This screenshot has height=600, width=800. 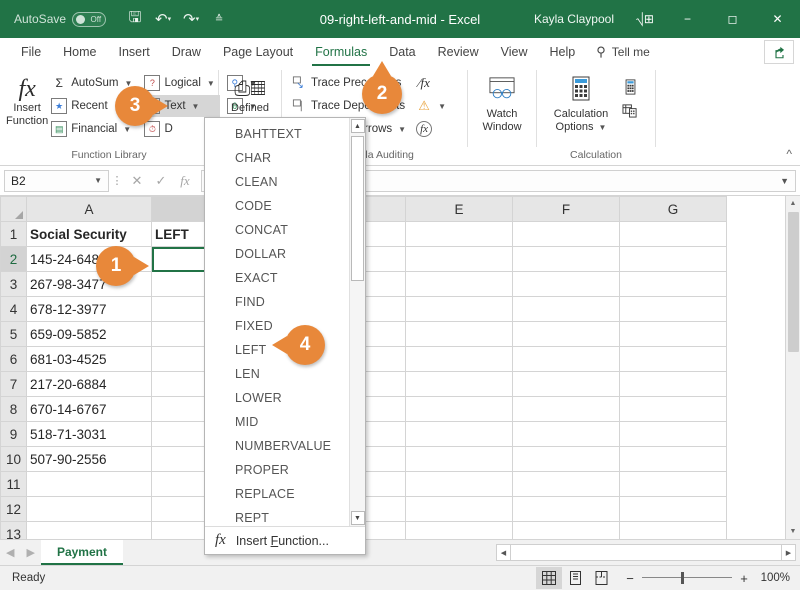 What do you see at coordinates (673, 384) in the screenshot?
I see `cell-G7` at bounding box center [673, 384].